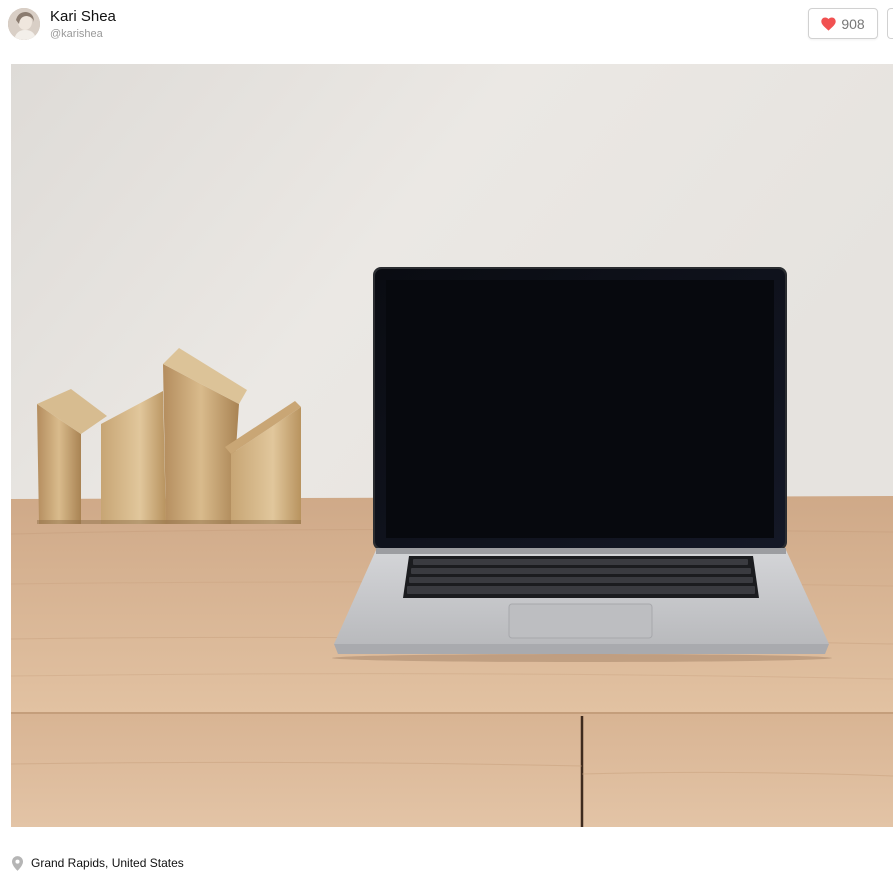  I want to click on like-button: 908, so click(843, 23).